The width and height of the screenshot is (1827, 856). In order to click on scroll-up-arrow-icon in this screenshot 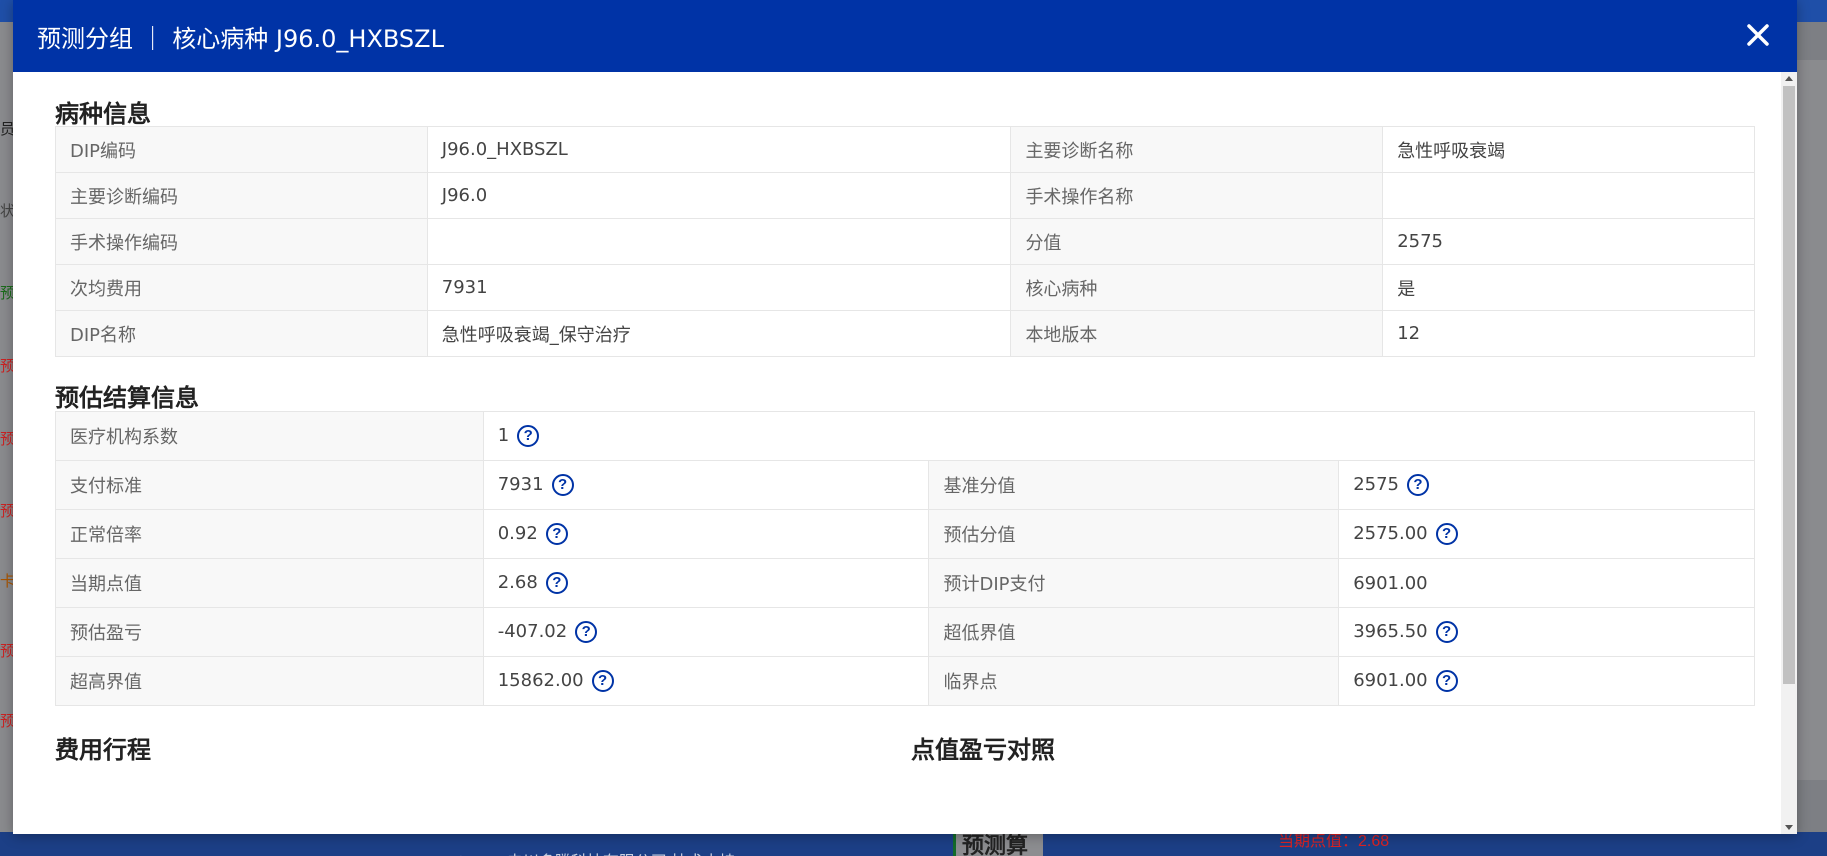, I will do `click(1789, 78)`.